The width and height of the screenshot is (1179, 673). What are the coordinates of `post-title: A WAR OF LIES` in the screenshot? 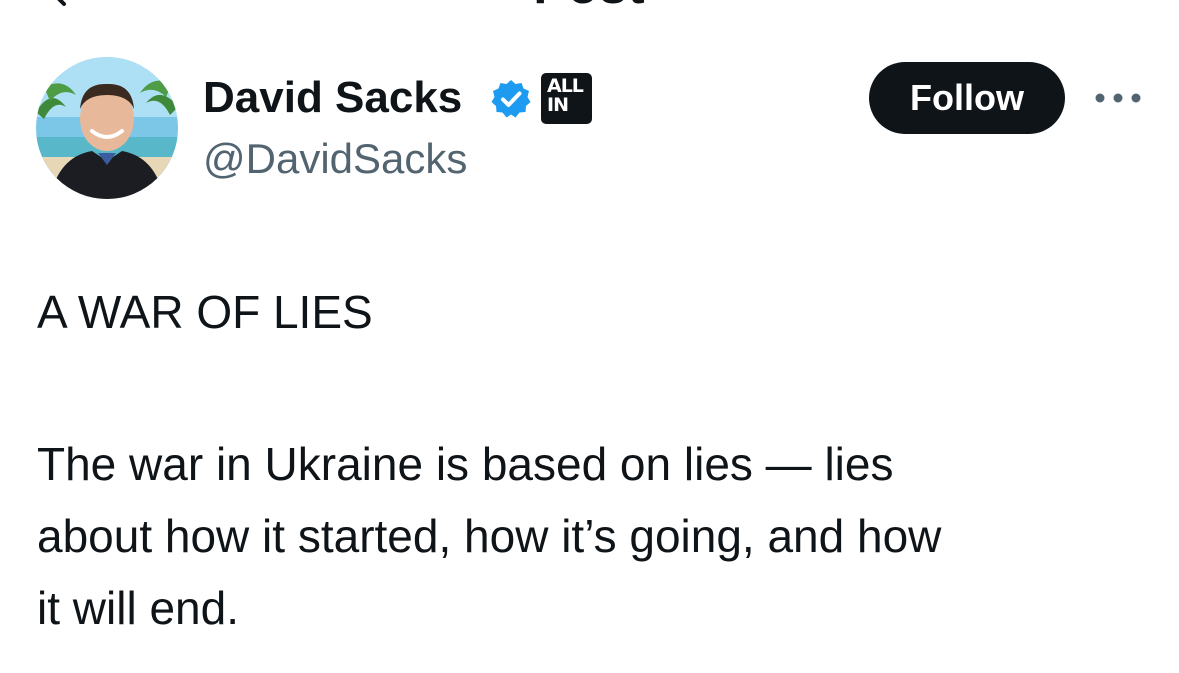 It's located at (205, 312).